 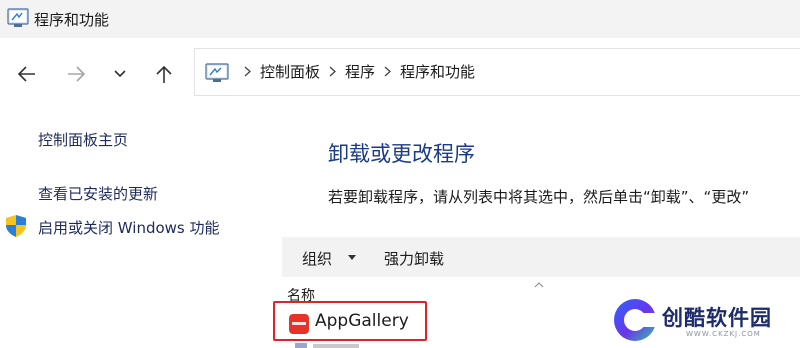 What do you see at coordinates (723, 334) in the screenshot?
I see `watermark-domain: WWW.CKZKJ.COM` at bounding box center [723, 334].